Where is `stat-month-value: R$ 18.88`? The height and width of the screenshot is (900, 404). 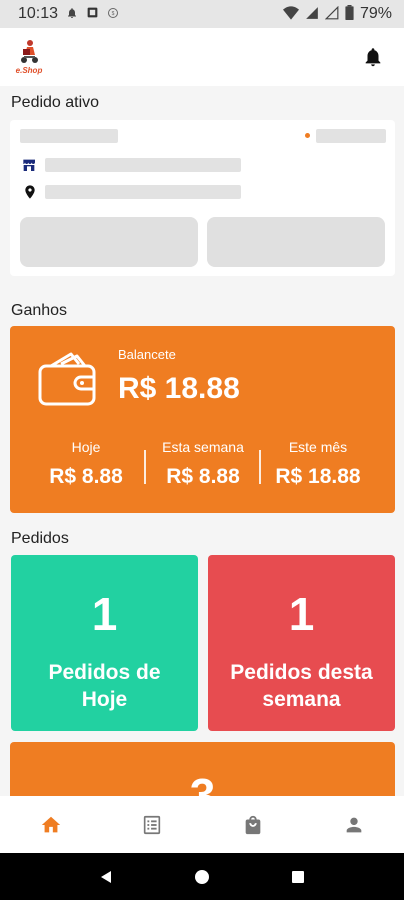 stat-month-value: R$ 18.88 is located at coordinates (318, 476).